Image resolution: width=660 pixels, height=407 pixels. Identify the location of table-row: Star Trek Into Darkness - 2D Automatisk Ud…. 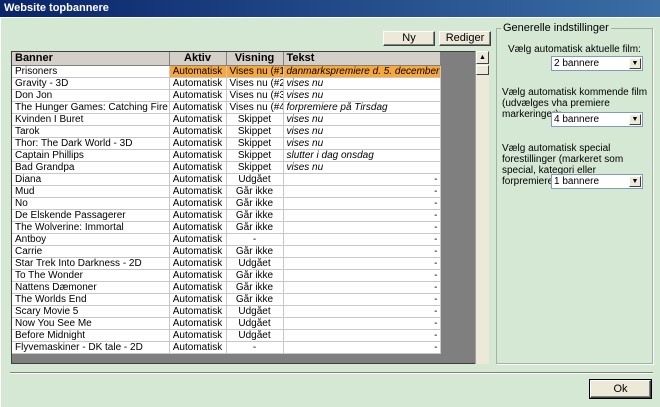
(226, 263).